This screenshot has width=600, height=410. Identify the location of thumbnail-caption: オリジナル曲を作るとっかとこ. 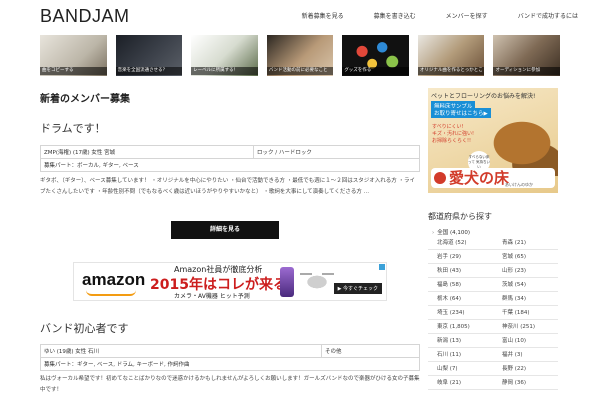
(451, 71).